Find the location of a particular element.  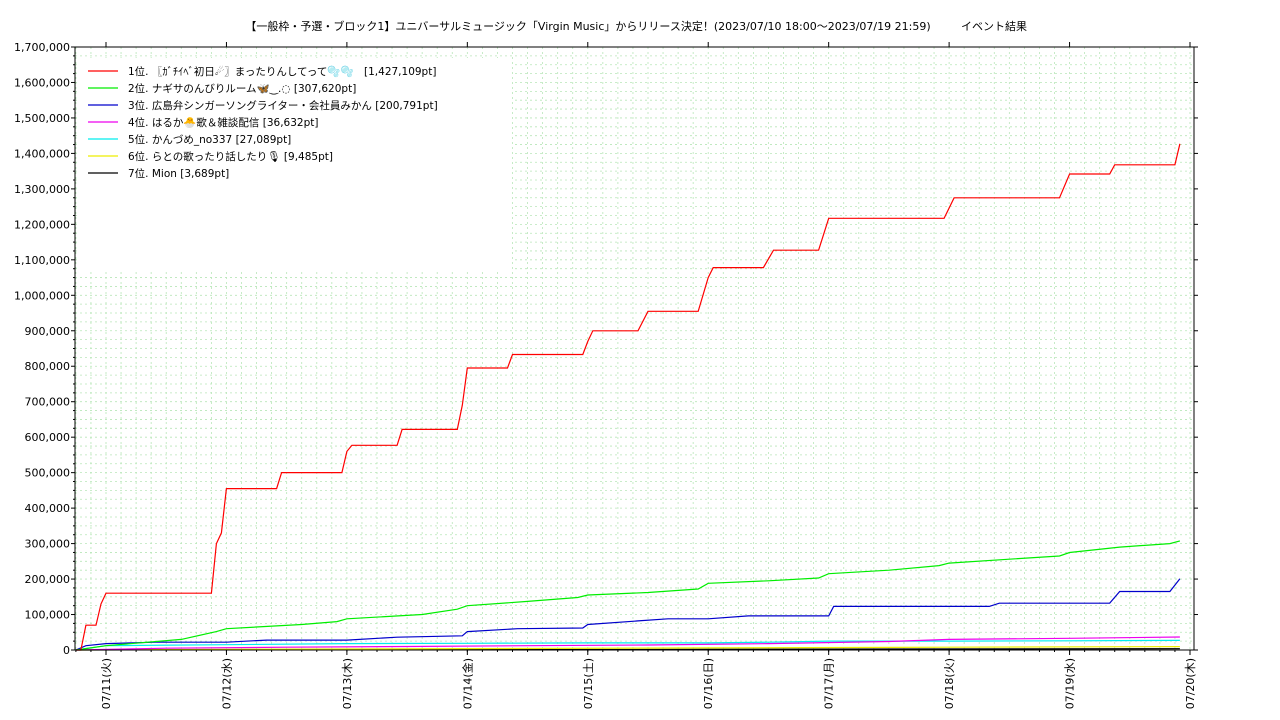

y-tick-label: 1,700,000 is located at coordinates (42, 47).